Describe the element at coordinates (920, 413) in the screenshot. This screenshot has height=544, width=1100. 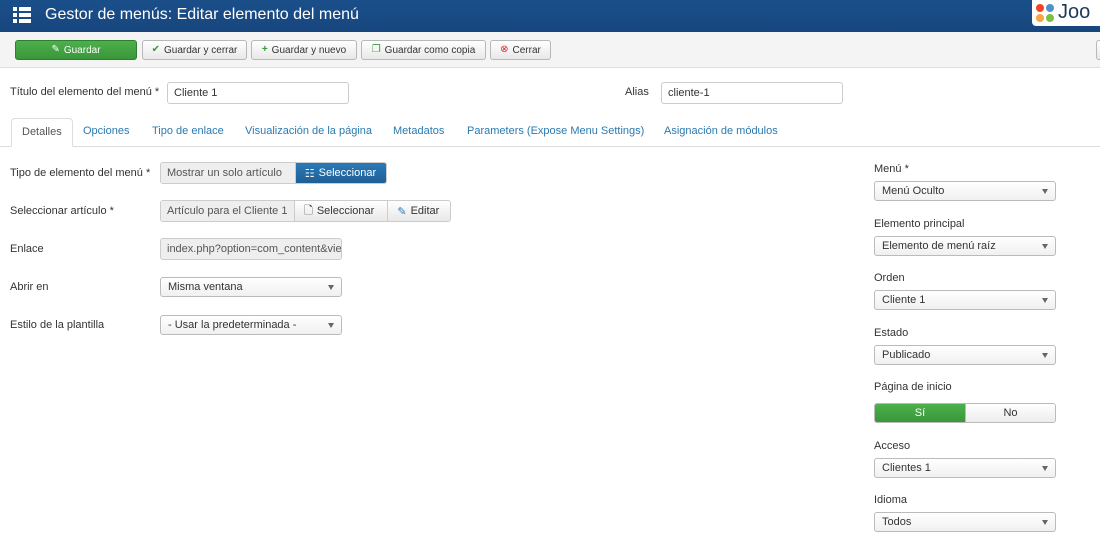
I see `home-yes-button: Sí` at that location.